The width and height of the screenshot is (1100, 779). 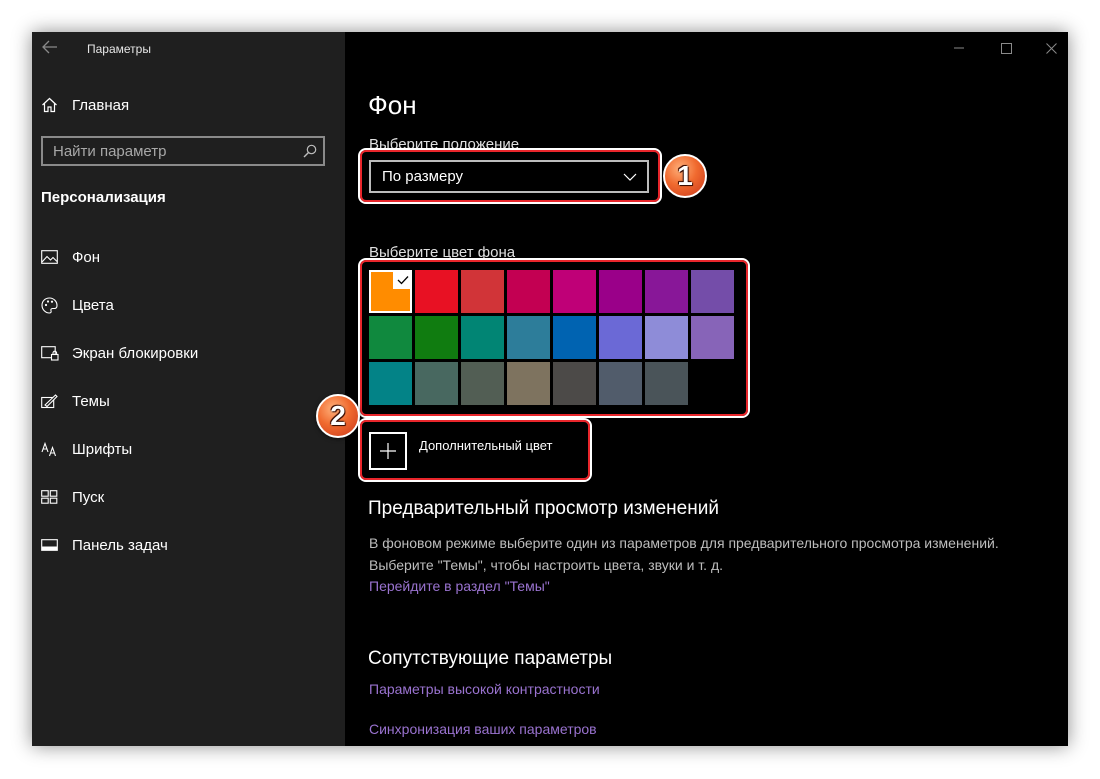 What do you see at coordinates (120, 545) in the screenshot?
I see `sidebar-item-label: Панель задач` at bounding box center [120, 545].